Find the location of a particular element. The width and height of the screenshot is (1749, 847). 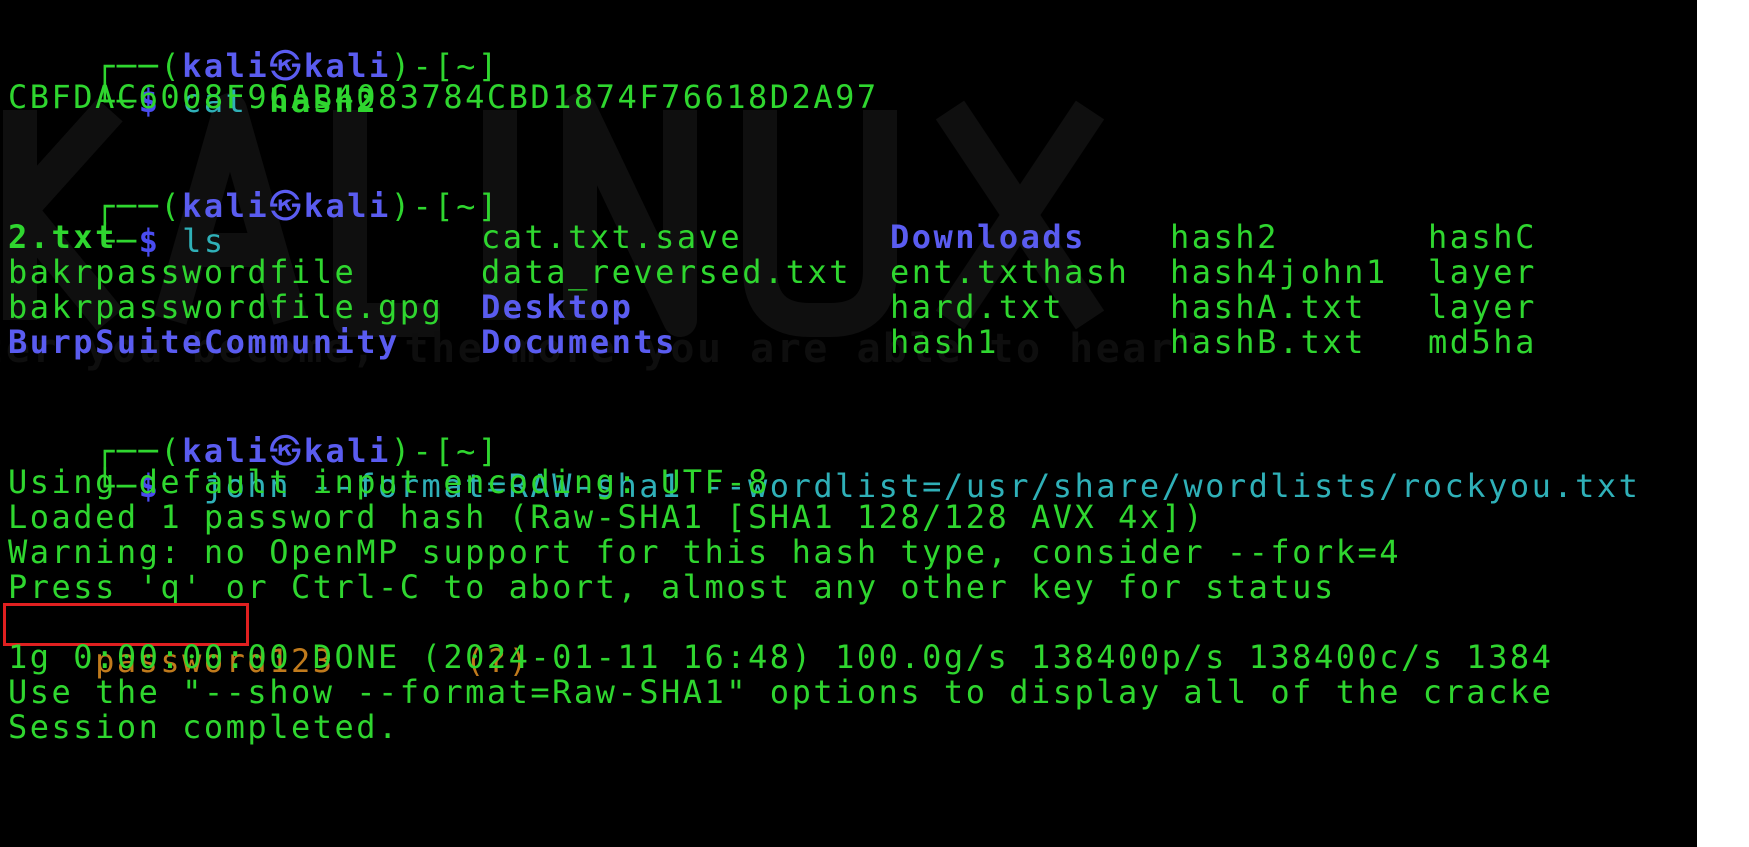

command-line-1: └─$ cat hash2 is located at coordinates (193, 81).